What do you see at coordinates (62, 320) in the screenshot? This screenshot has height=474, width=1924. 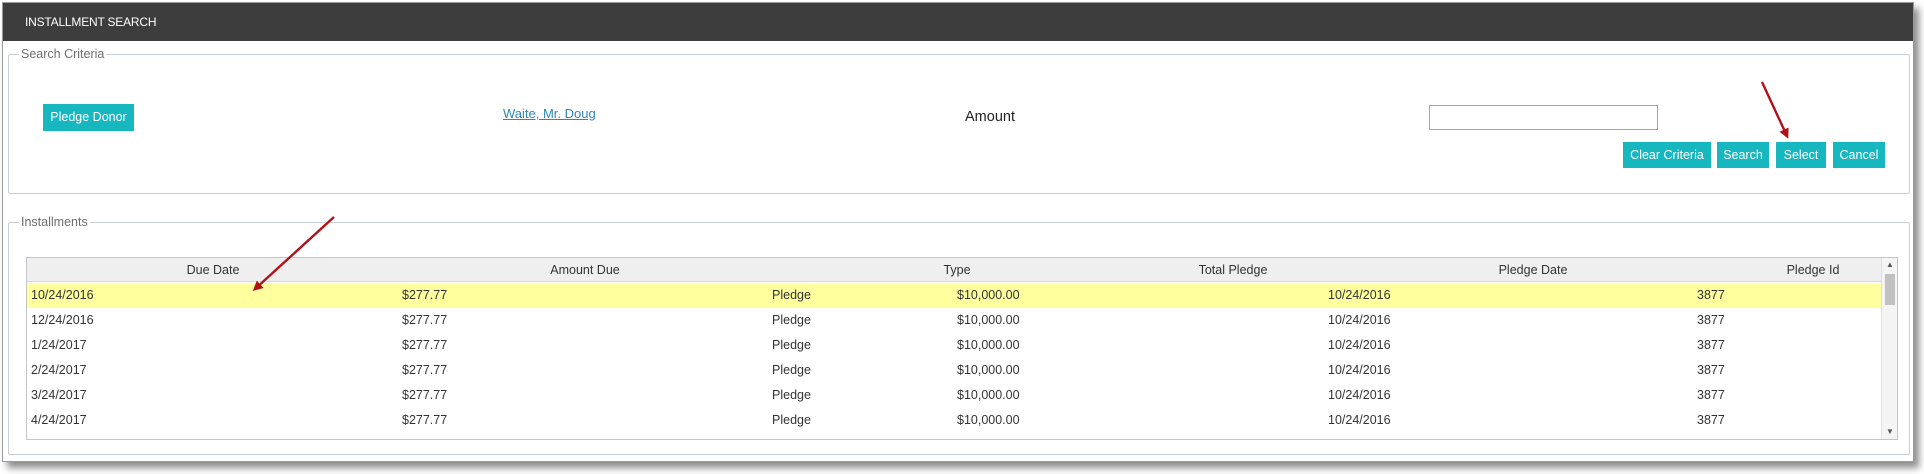 I see `cell-due-date: 12/24/2016` at bounding box center [62, 320].